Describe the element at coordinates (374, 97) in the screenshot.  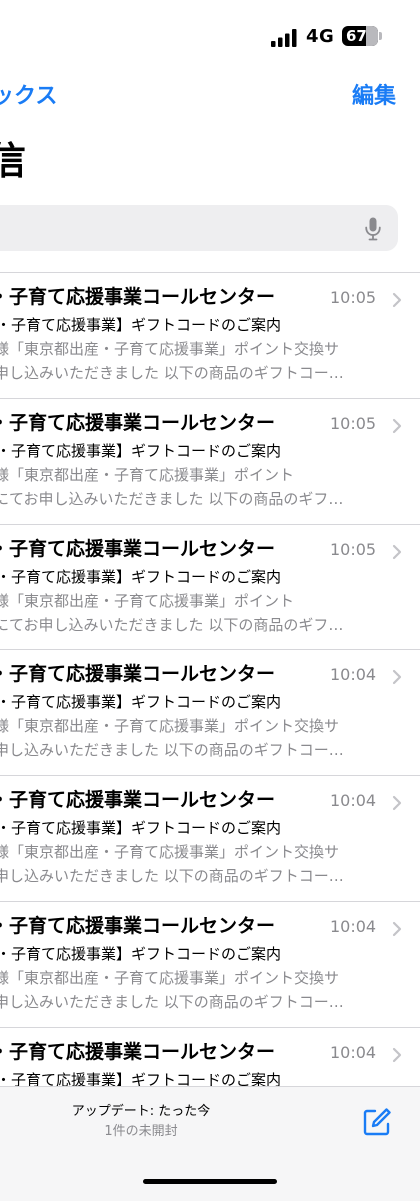
I see `edit-button: 編集` at that location.